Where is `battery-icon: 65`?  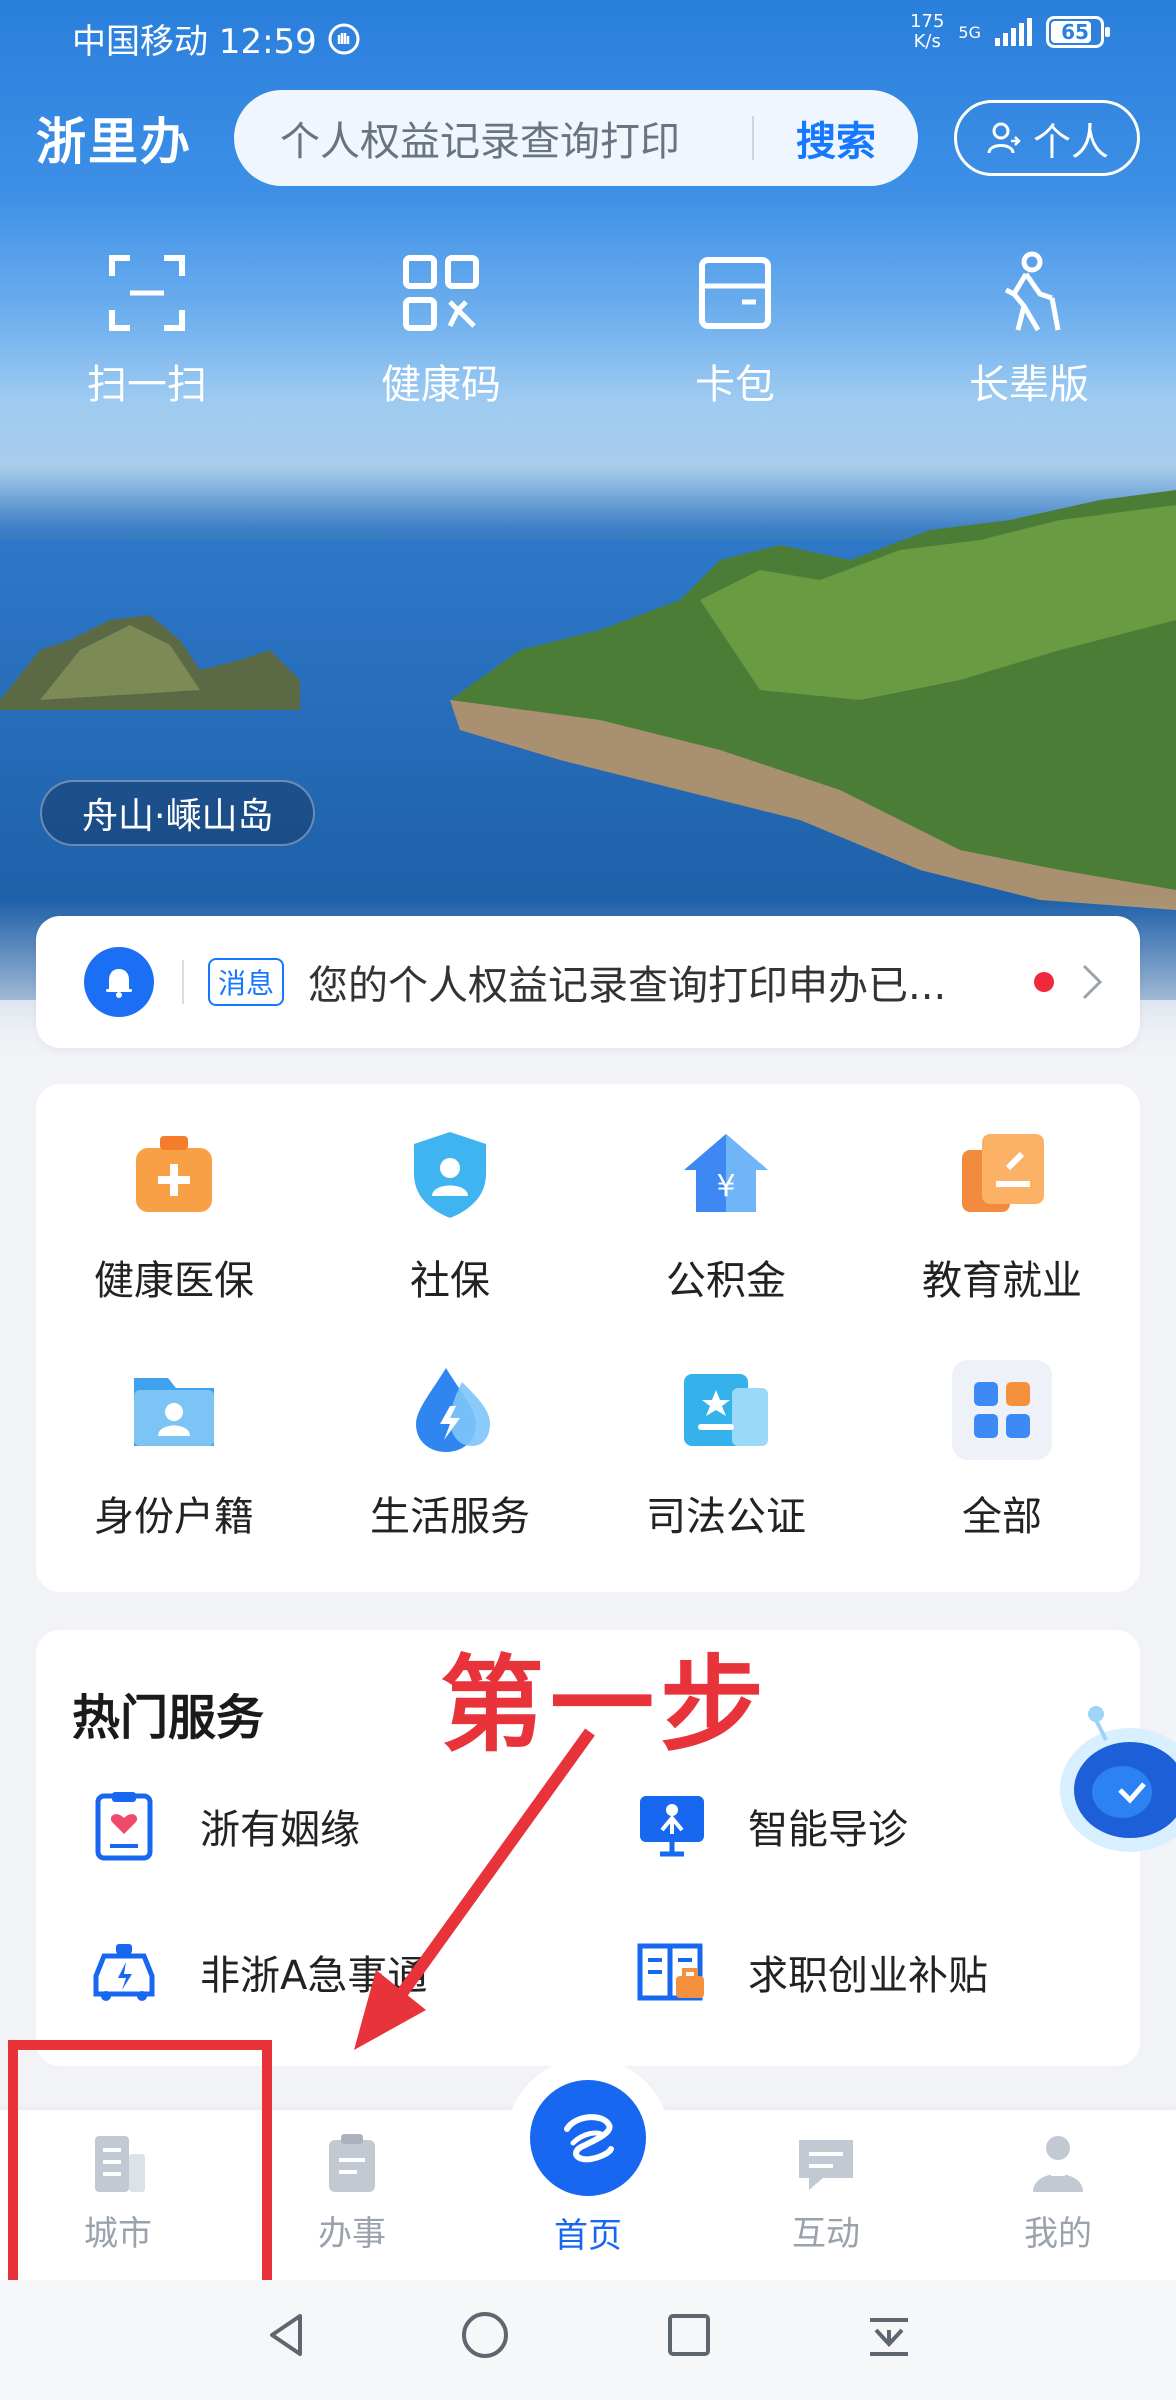 battery-icon: 65 is located at coordinates (1078, 32).